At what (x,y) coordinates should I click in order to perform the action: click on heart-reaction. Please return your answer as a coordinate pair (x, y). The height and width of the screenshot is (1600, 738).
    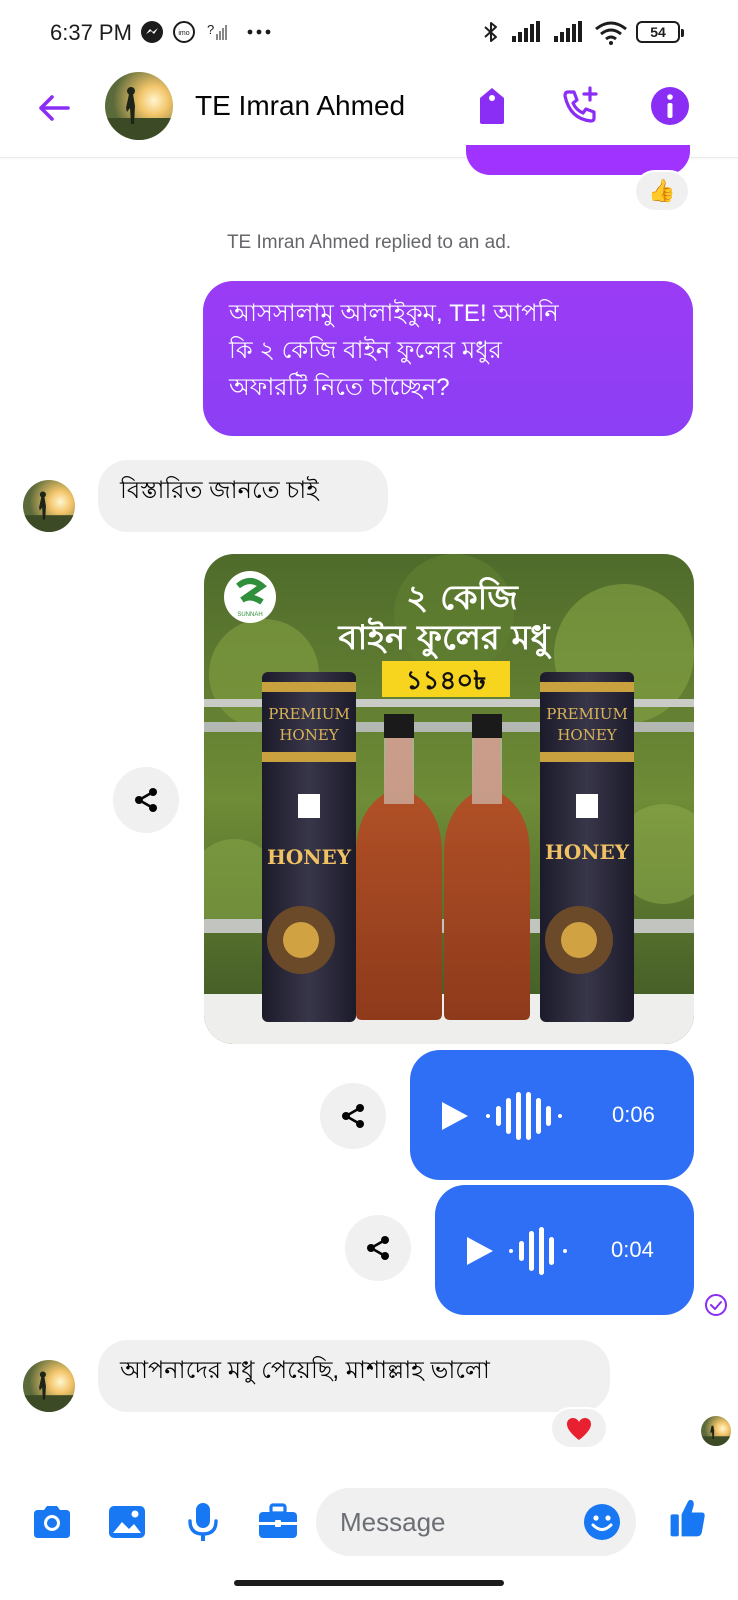
    Looking at the image, I should click on (579, 1428).